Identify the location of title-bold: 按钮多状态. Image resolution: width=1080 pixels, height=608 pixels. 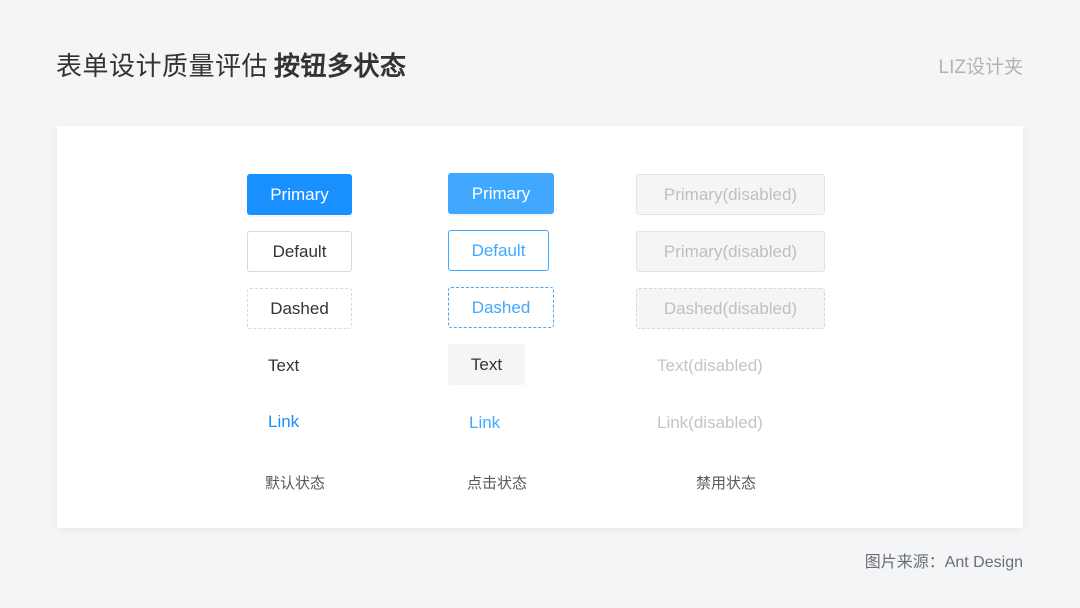
(340, 66).